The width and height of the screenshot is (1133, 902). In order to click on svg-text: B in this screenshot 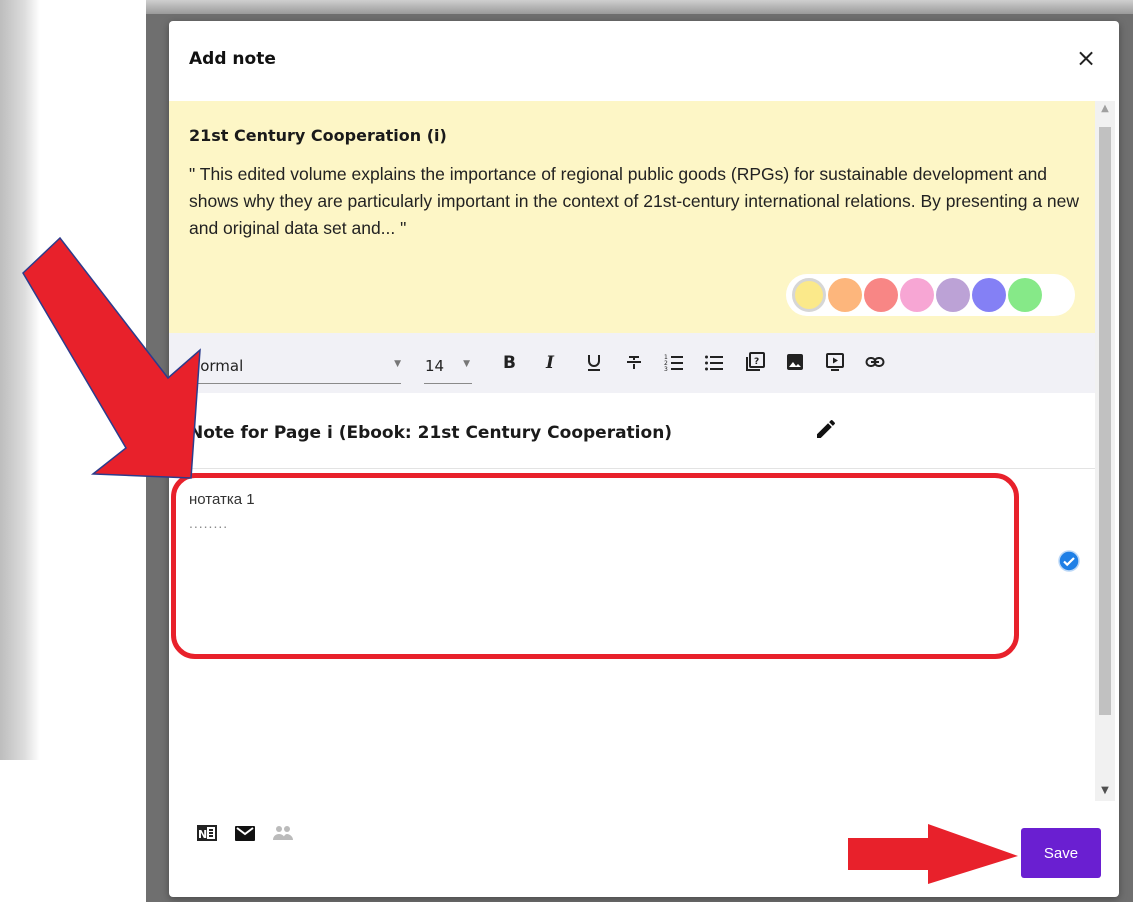, I will do `click(509, 362)`.